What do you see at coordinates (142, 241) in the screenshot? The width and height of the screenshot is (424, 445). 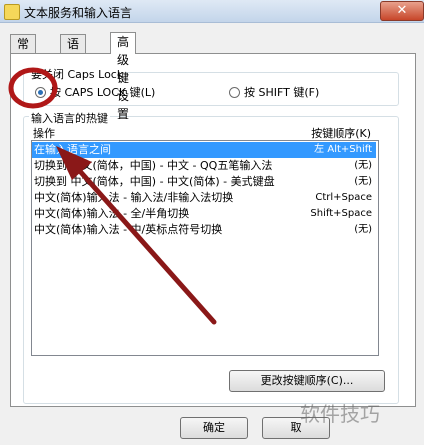 I see `annotation-arrow-shaft` at bounding box center [142, 241].